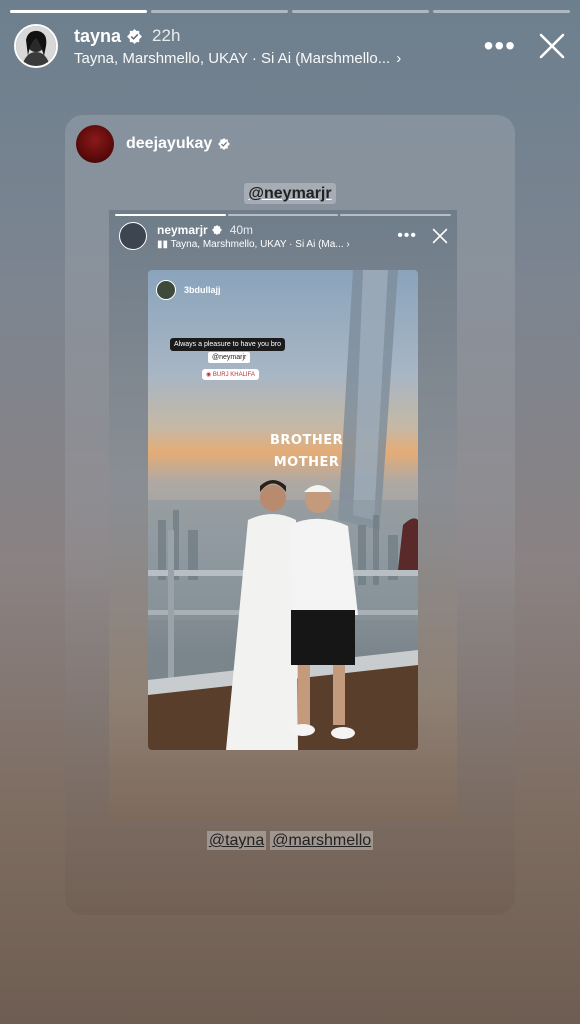 Image resolution: width=580 pixels, height=1024 pixels. Describe the element at coordinates (322, 840) in the screenshot. I see `mention-sticker: @marshmello` at that location.